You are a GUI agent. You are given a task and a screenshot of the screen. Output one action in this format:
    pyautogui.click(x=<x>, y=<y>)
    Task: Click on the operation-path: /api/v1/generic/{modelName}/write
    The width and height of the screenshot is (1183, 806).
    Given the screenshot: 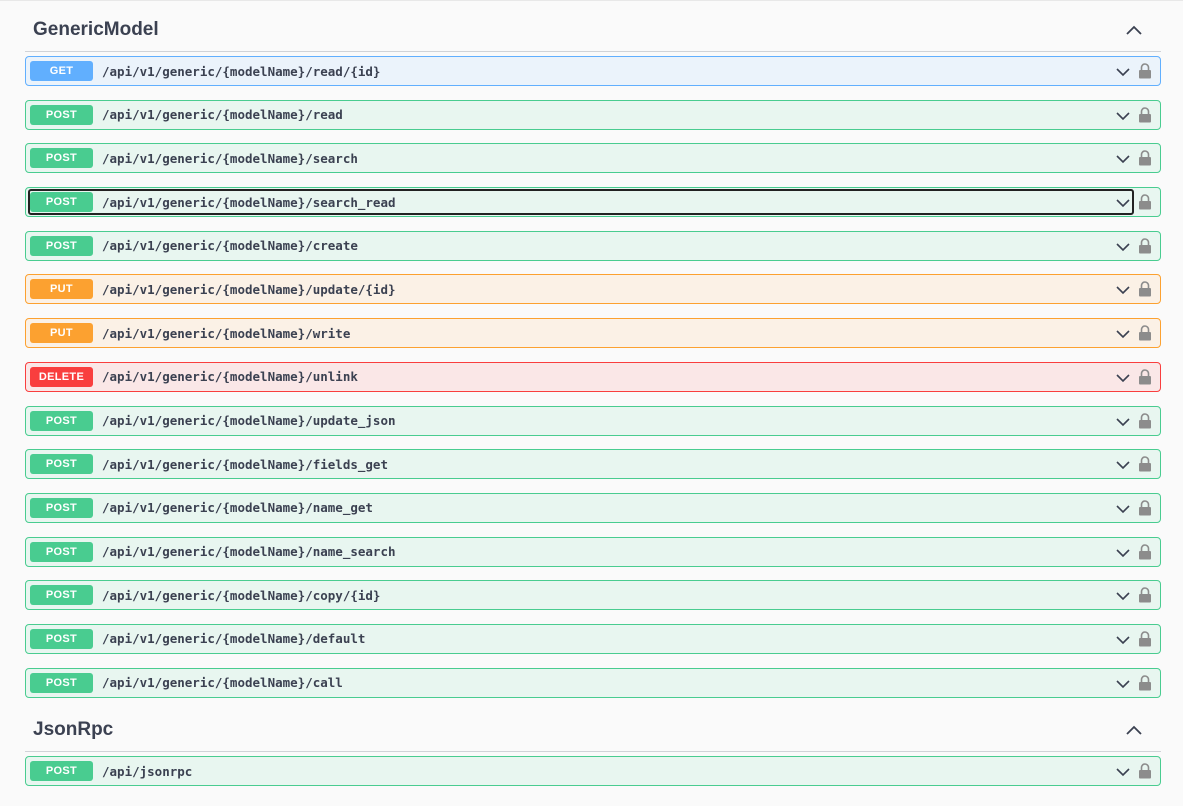 What is the action you would take?
    pyautogui.click(x=226, y=333)
    